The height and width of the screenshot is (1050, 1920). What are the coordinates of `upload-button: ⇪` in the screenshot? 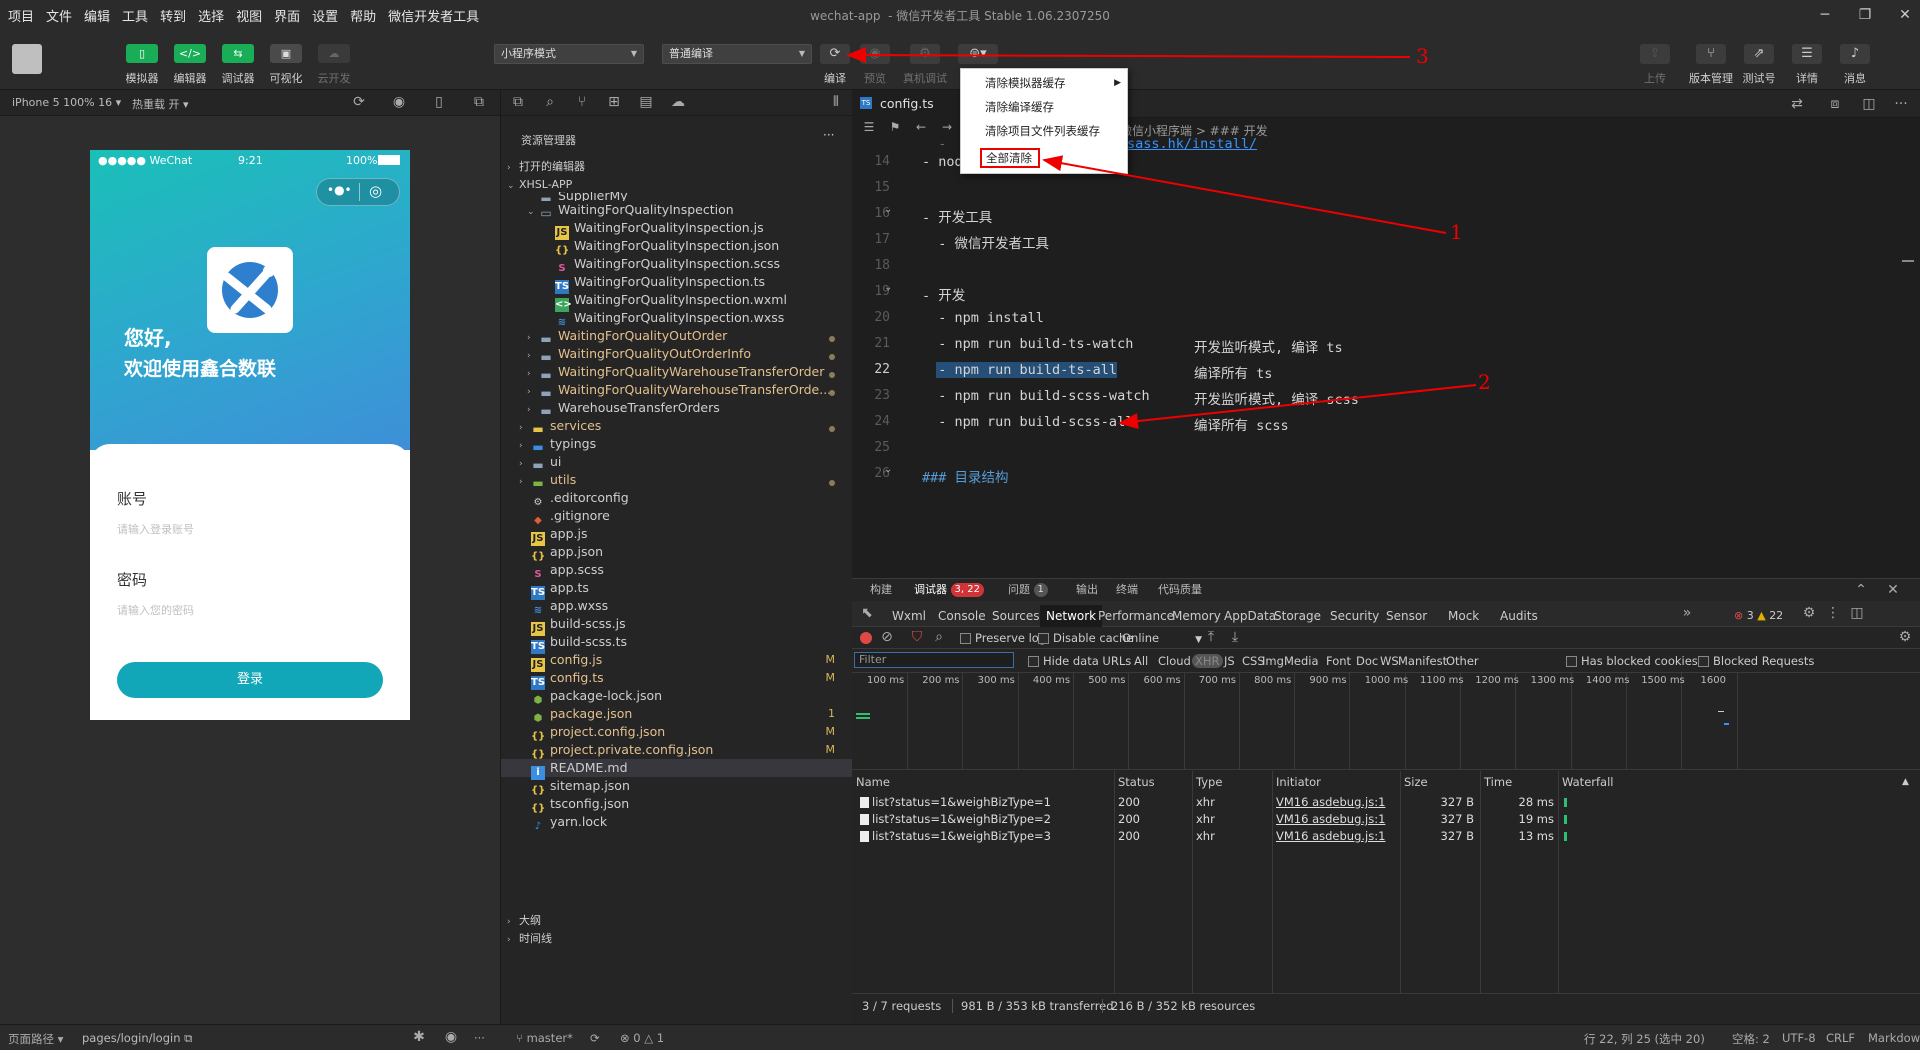 It's located at (1655, 54).